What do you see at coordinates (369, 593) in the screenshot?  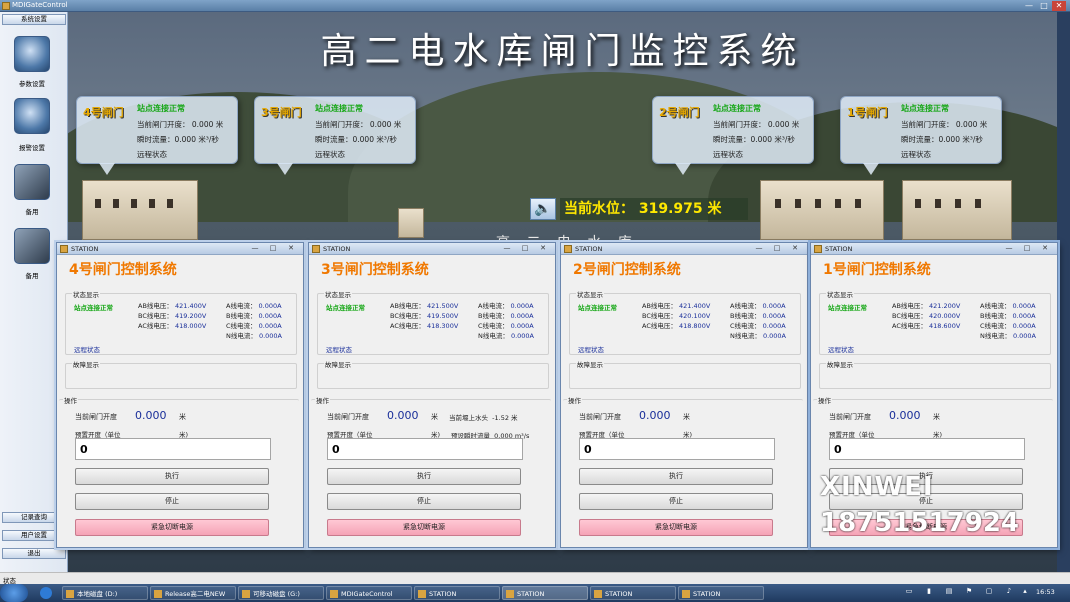 I see `taskbar-item: MDIGateControl` at bounding box center [369, 593].